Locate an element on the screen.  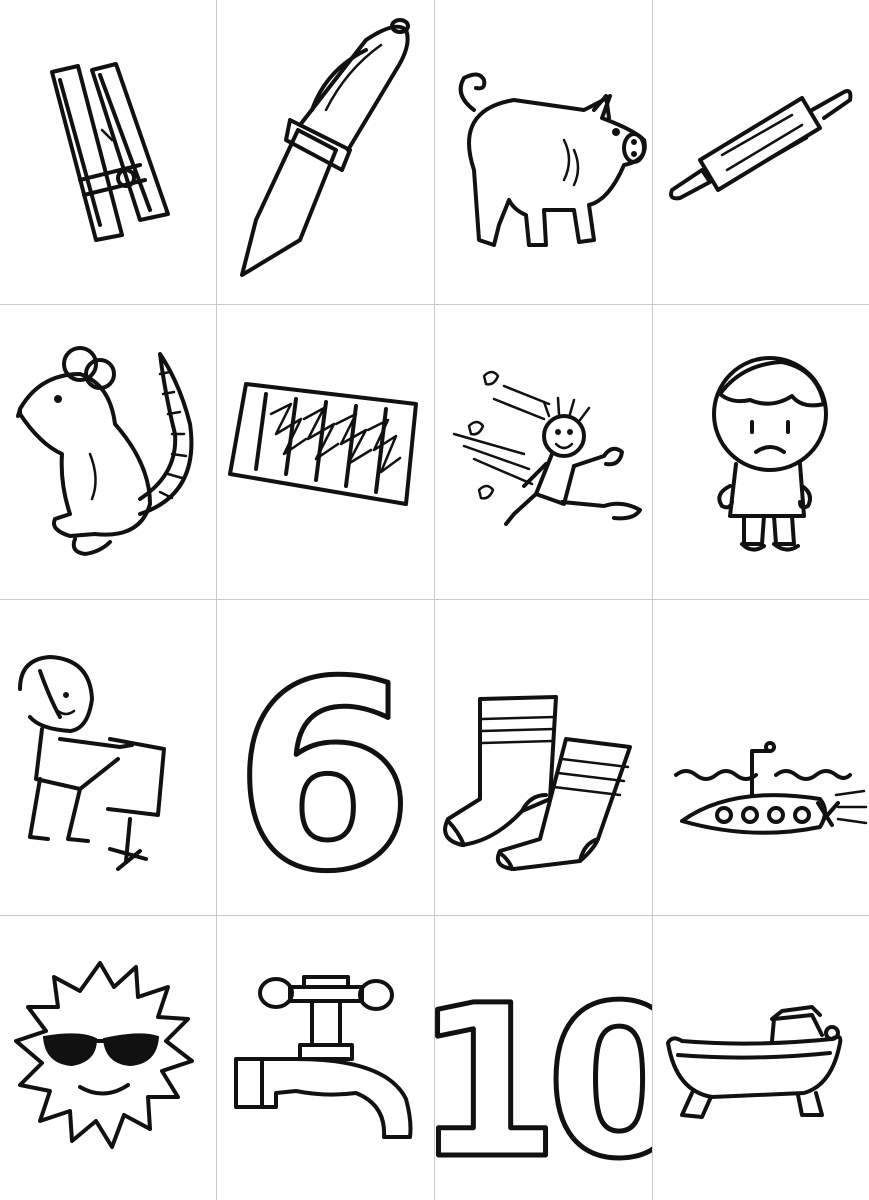
card-rug is located at coordinates (325, 451).